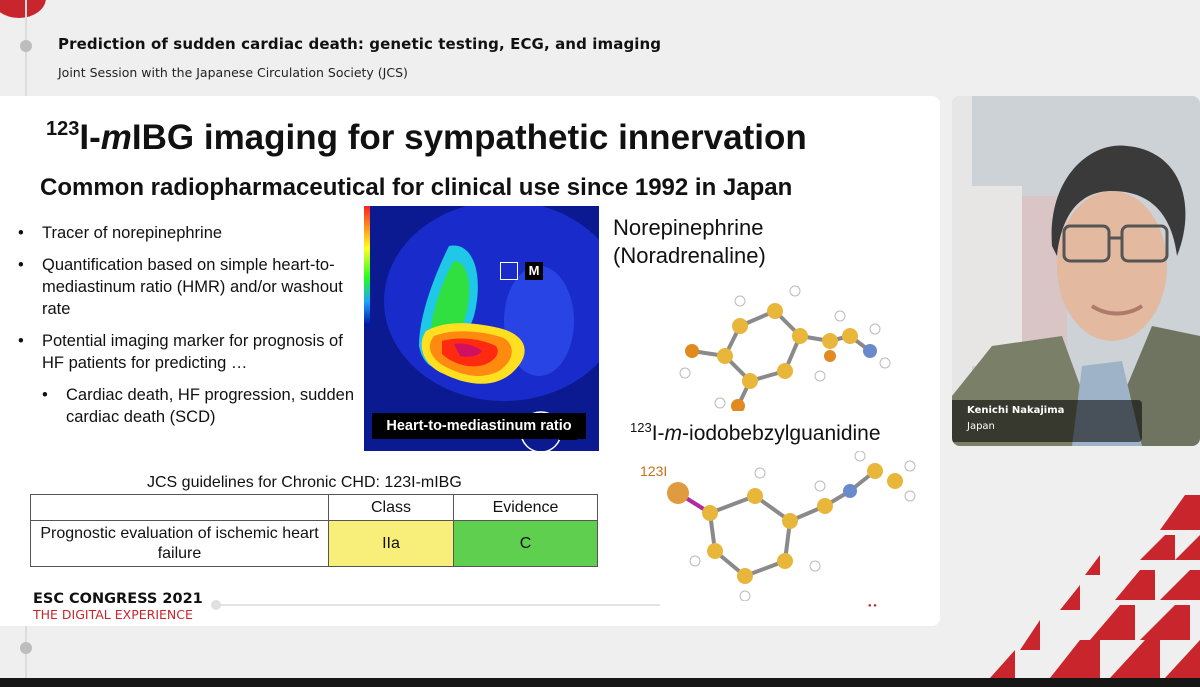 The height and width of the screenshot is (687, 1200). Describe the element at coordinates (391, 543) in the screenshot. I see `table-cell-class: IIa` at that location.